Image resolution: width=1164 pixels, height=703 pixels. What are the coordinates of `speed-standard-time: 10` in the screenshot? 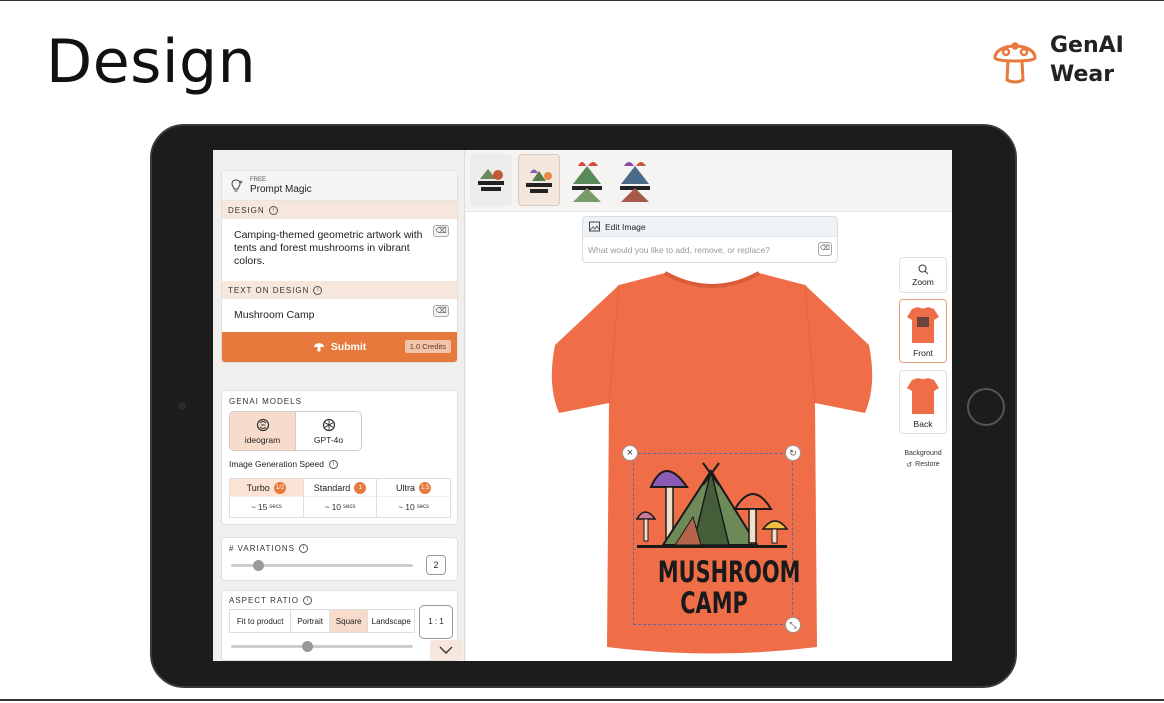 It's located at (336, 507).